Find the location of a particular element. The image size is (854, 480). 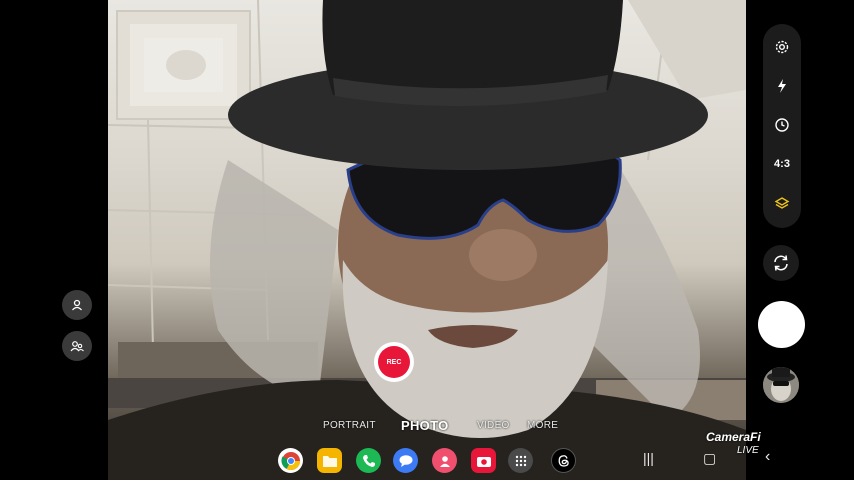

watermark-brand: CameraFi is located at coordinates (733, 437).